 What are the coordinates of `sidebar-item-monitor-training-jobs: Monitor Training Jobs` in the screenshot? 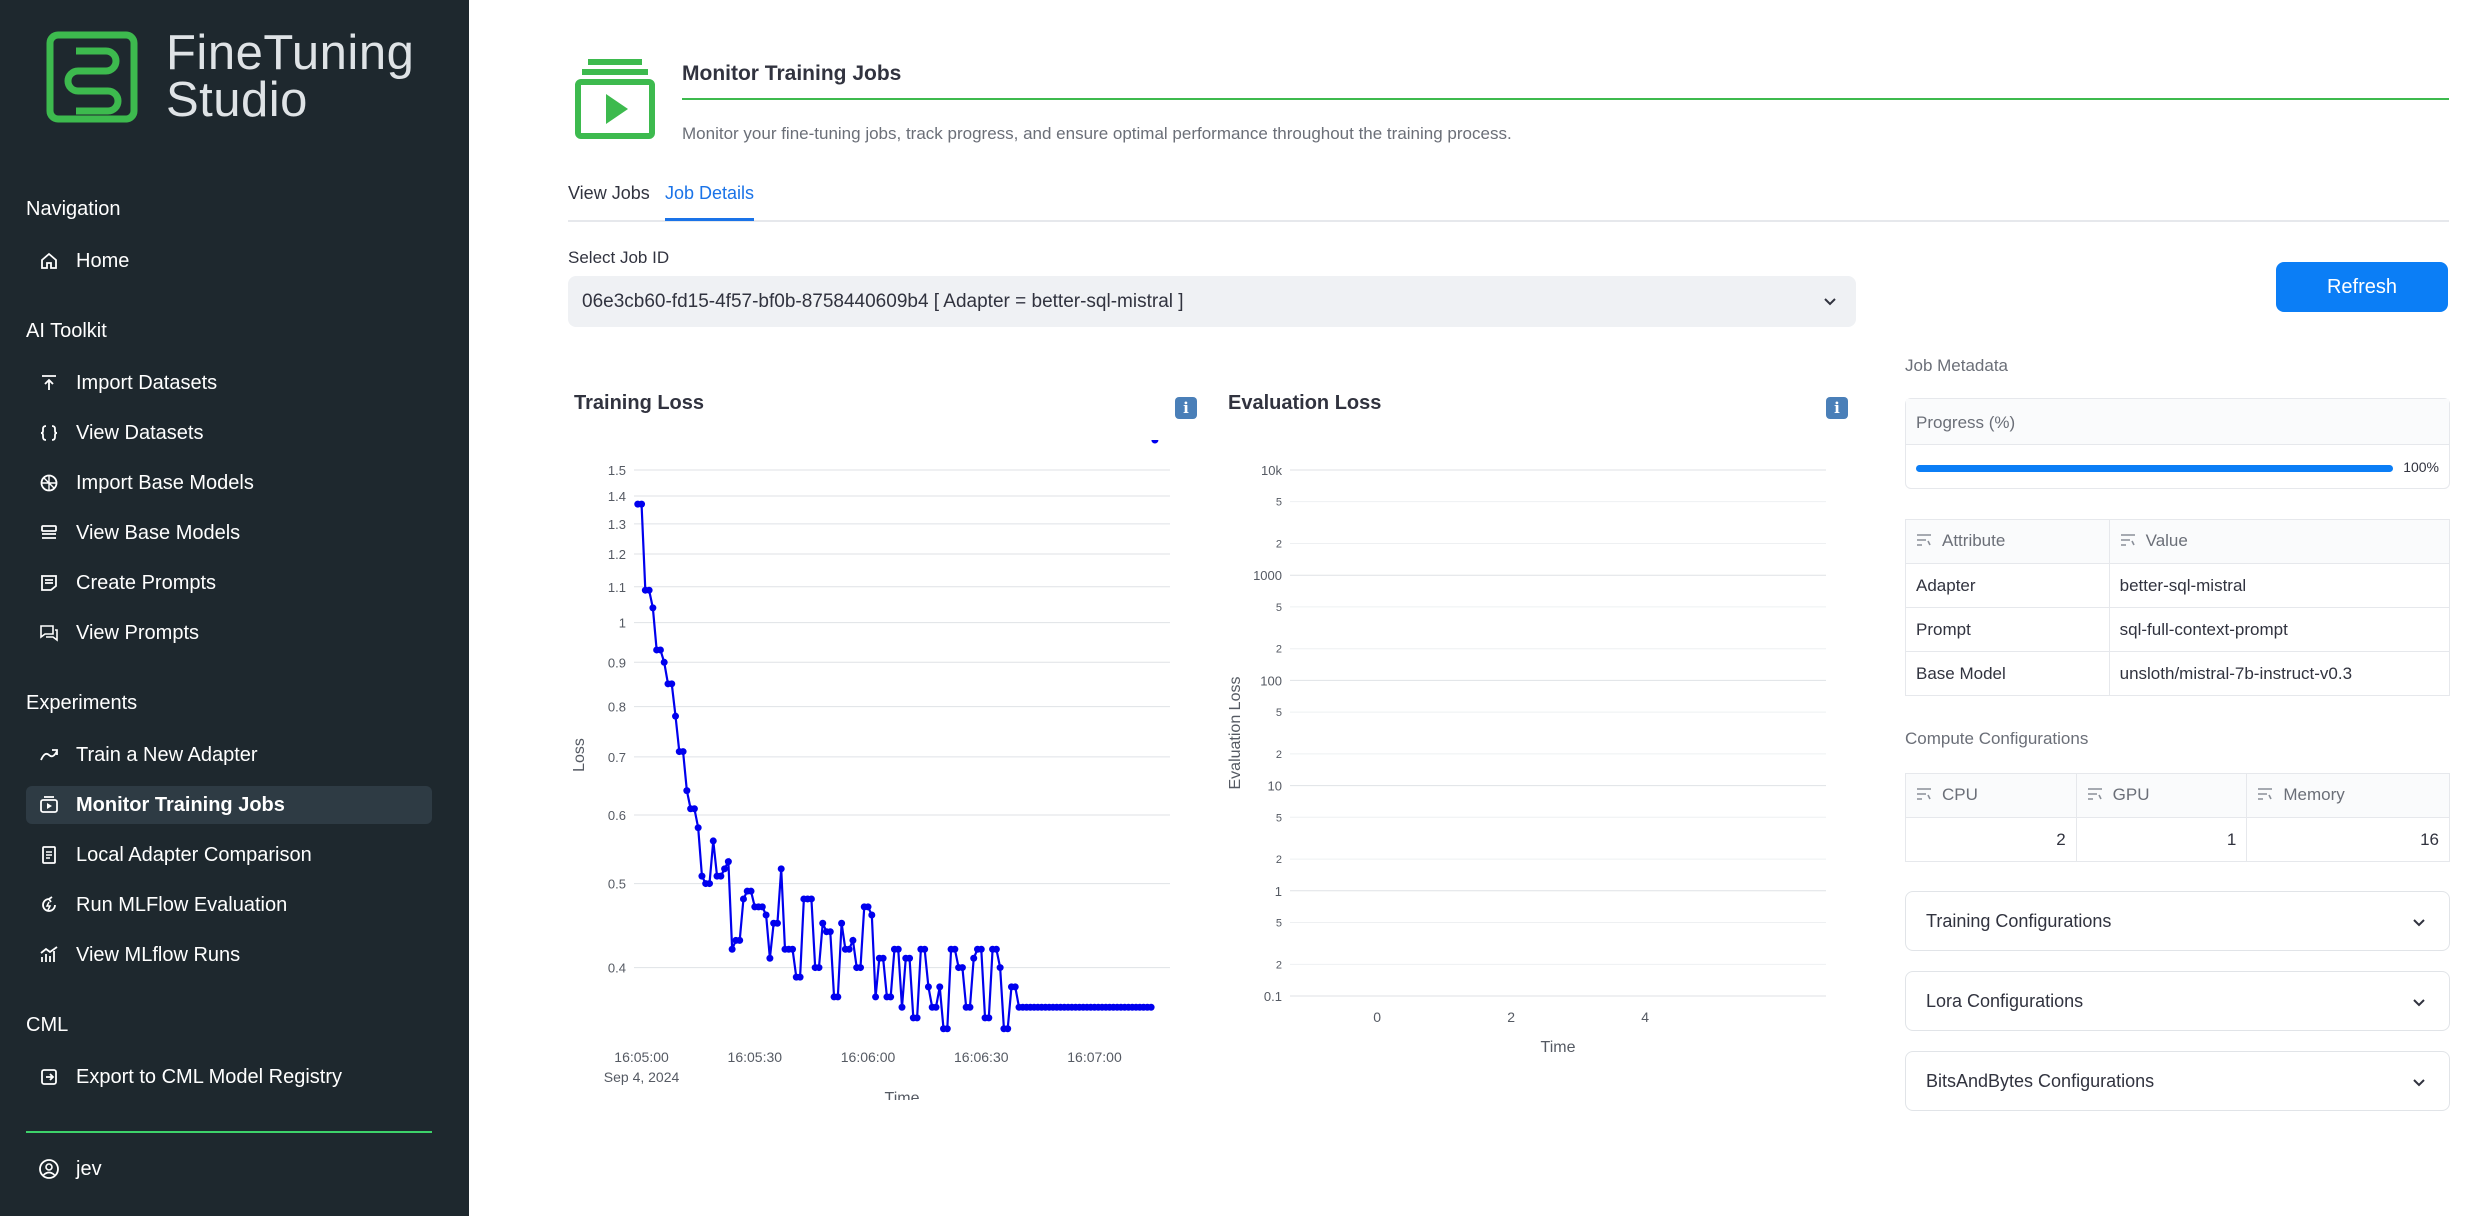 It's located at (229, 805).